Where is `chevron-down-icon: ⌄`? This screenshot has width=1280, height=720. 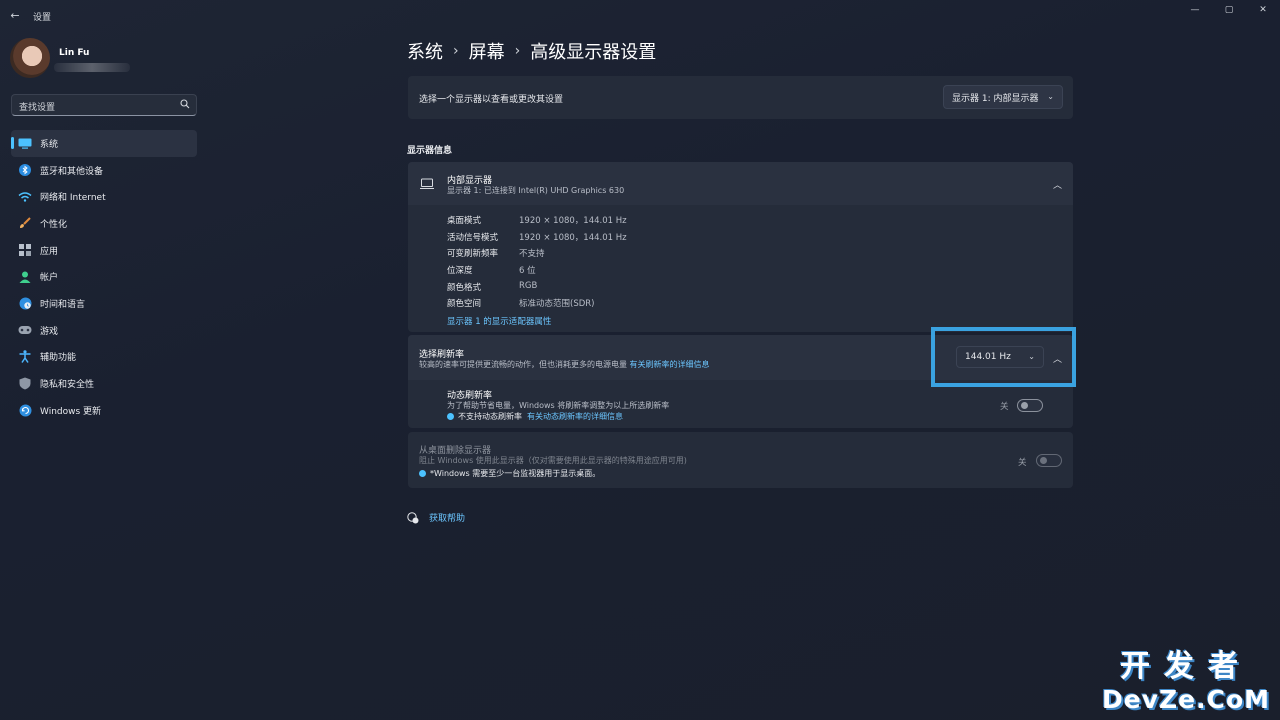
chevron-down-icon: ⌄ is located at coordinates (1050, 97).